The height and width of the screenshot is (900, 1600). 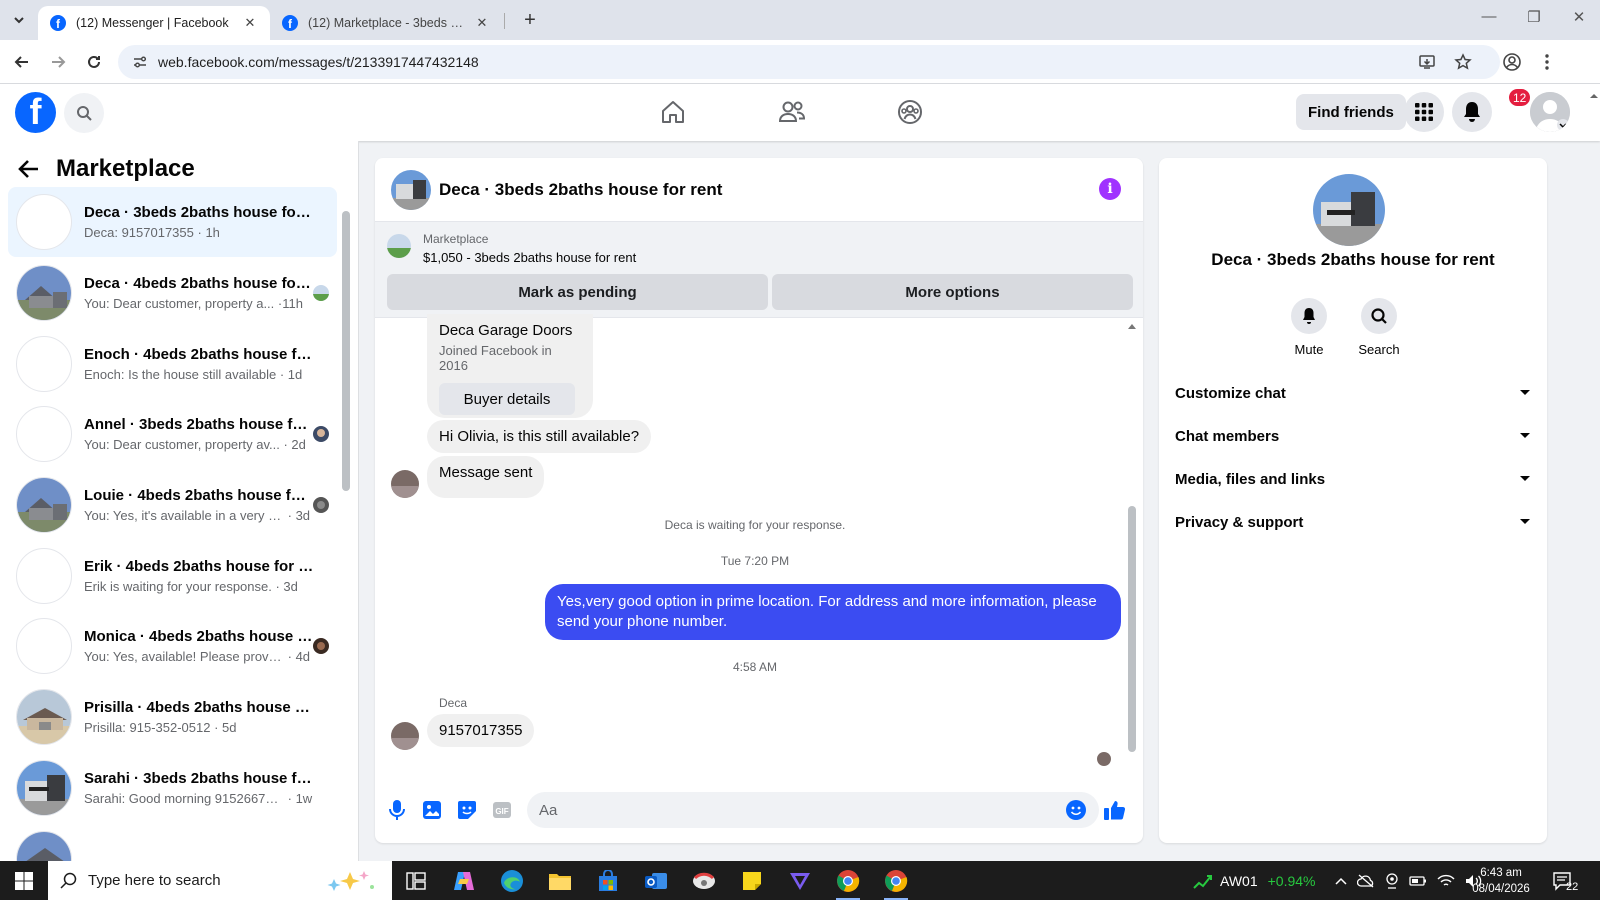 What do you see at coordinates (411, 189) in the screenshot?
I see `chat-avatar` at bounding box center [411, 189].